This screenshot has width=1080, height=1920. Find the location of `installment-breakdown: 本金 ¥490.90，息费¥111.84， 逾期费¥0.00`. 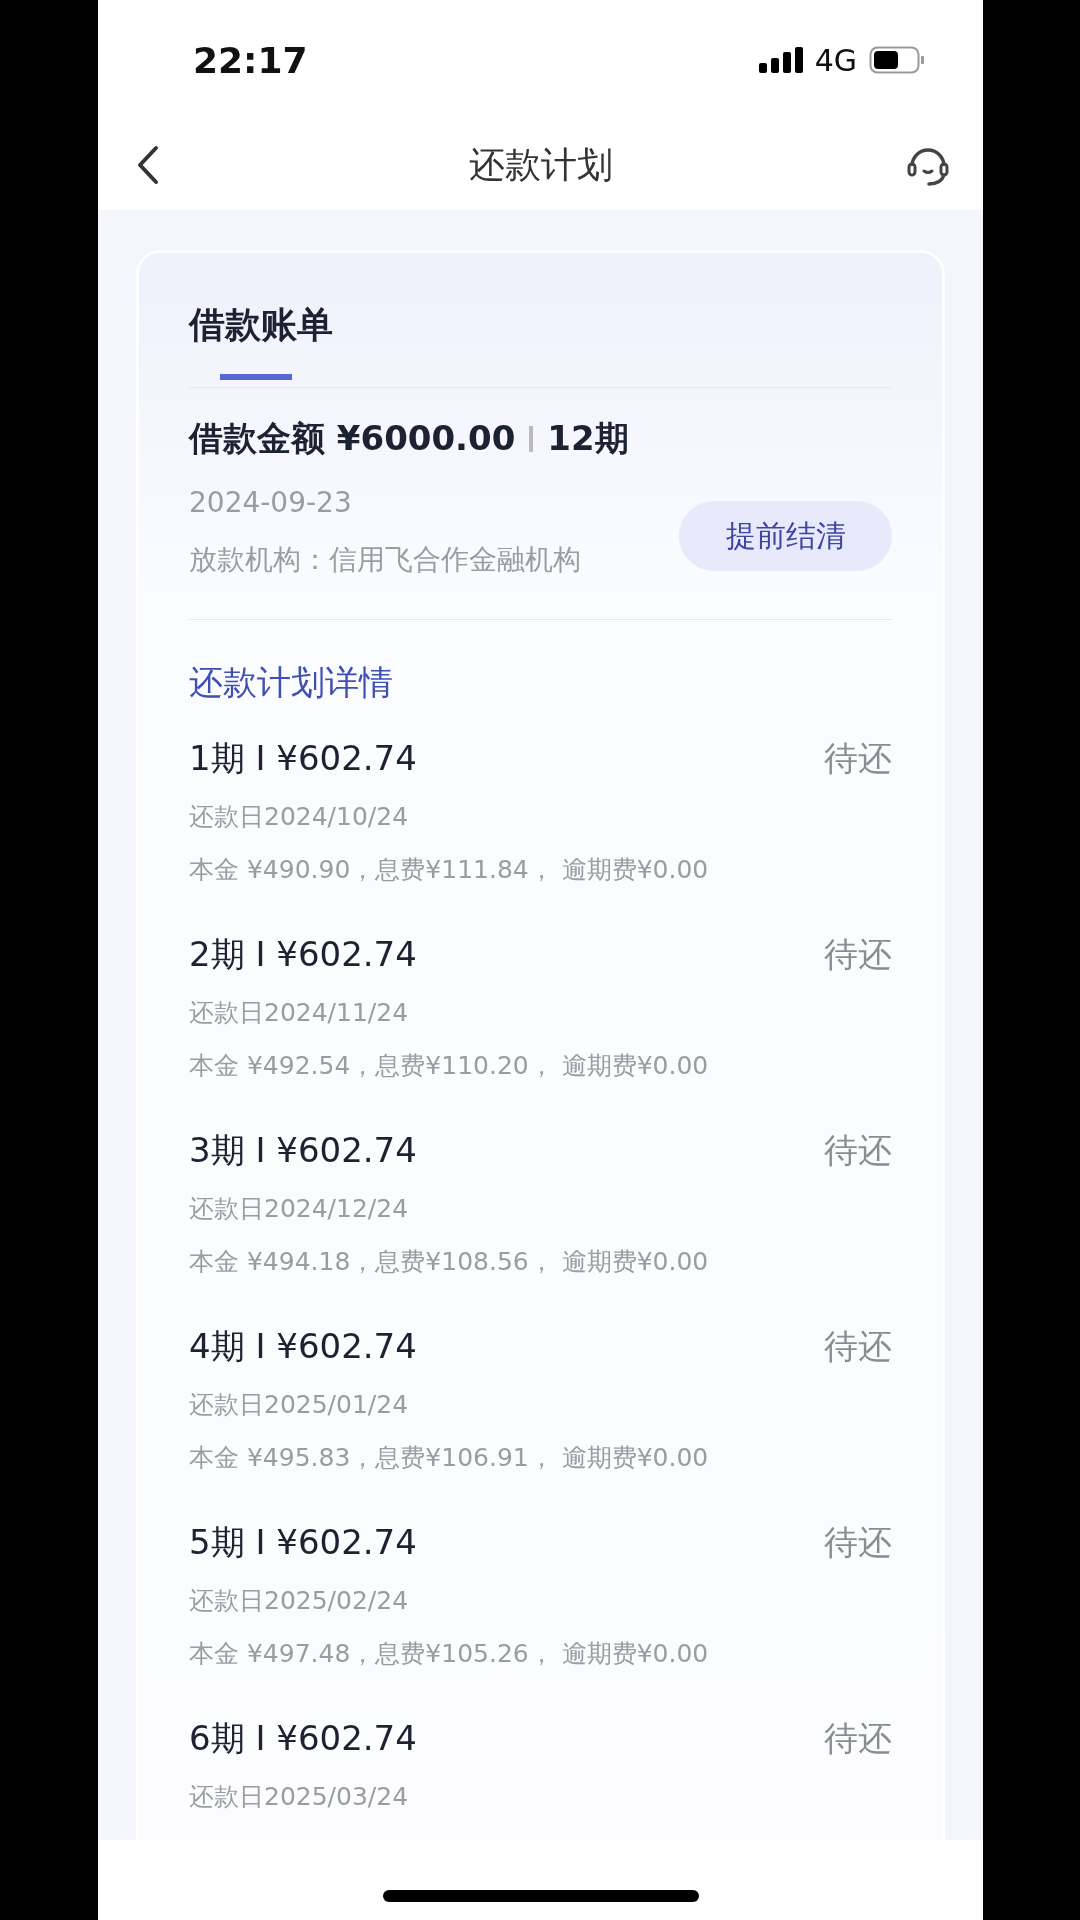

installment-breakdown: 本金 ¥490.90，息费¥111.84， 逾期费¥0.00 is located at coordinates (449, 870).